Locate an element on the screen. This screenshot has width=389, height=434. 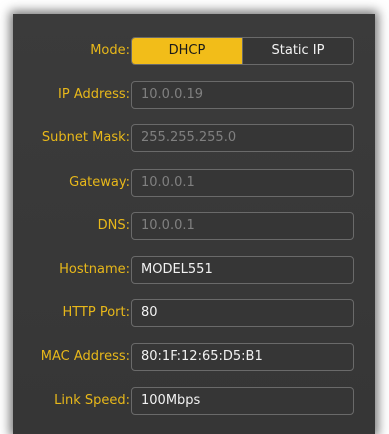
subnet-mask-label: Subnet Mask: is located at coordinates (85, 137).